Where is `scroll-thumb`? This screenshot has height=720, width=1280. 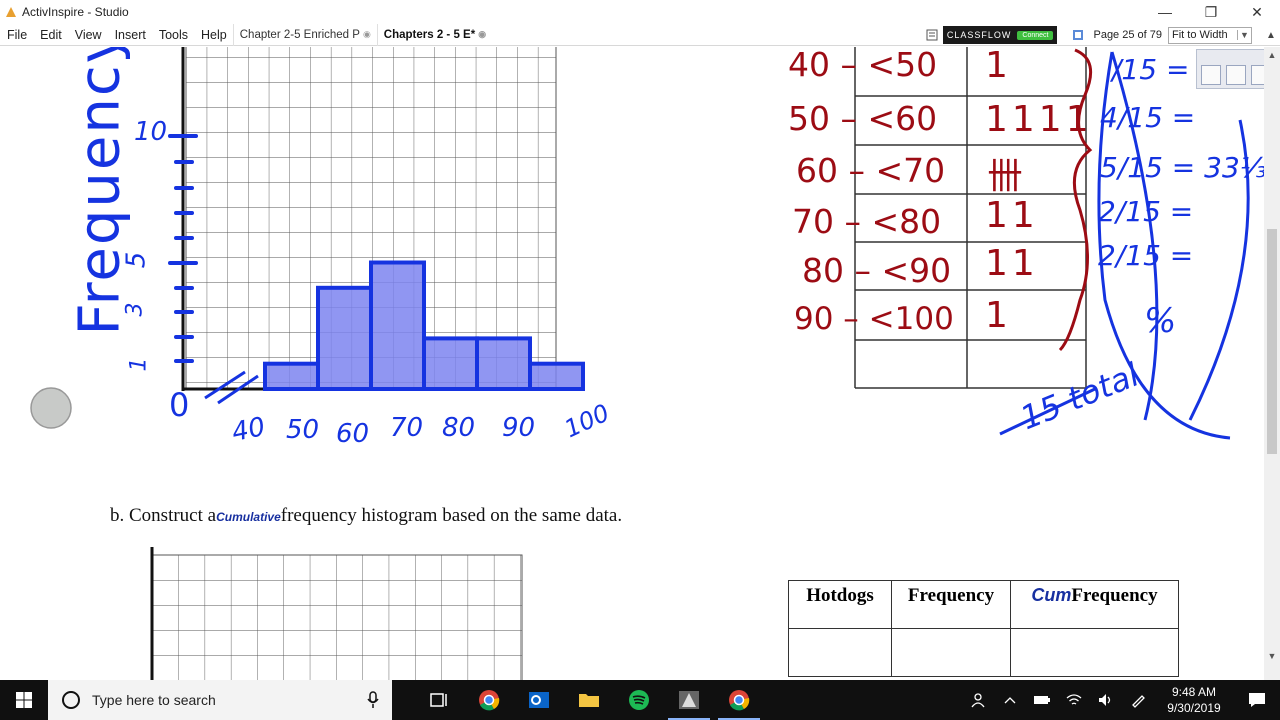
scroll-thumb is located at coordinates (1272, 341).